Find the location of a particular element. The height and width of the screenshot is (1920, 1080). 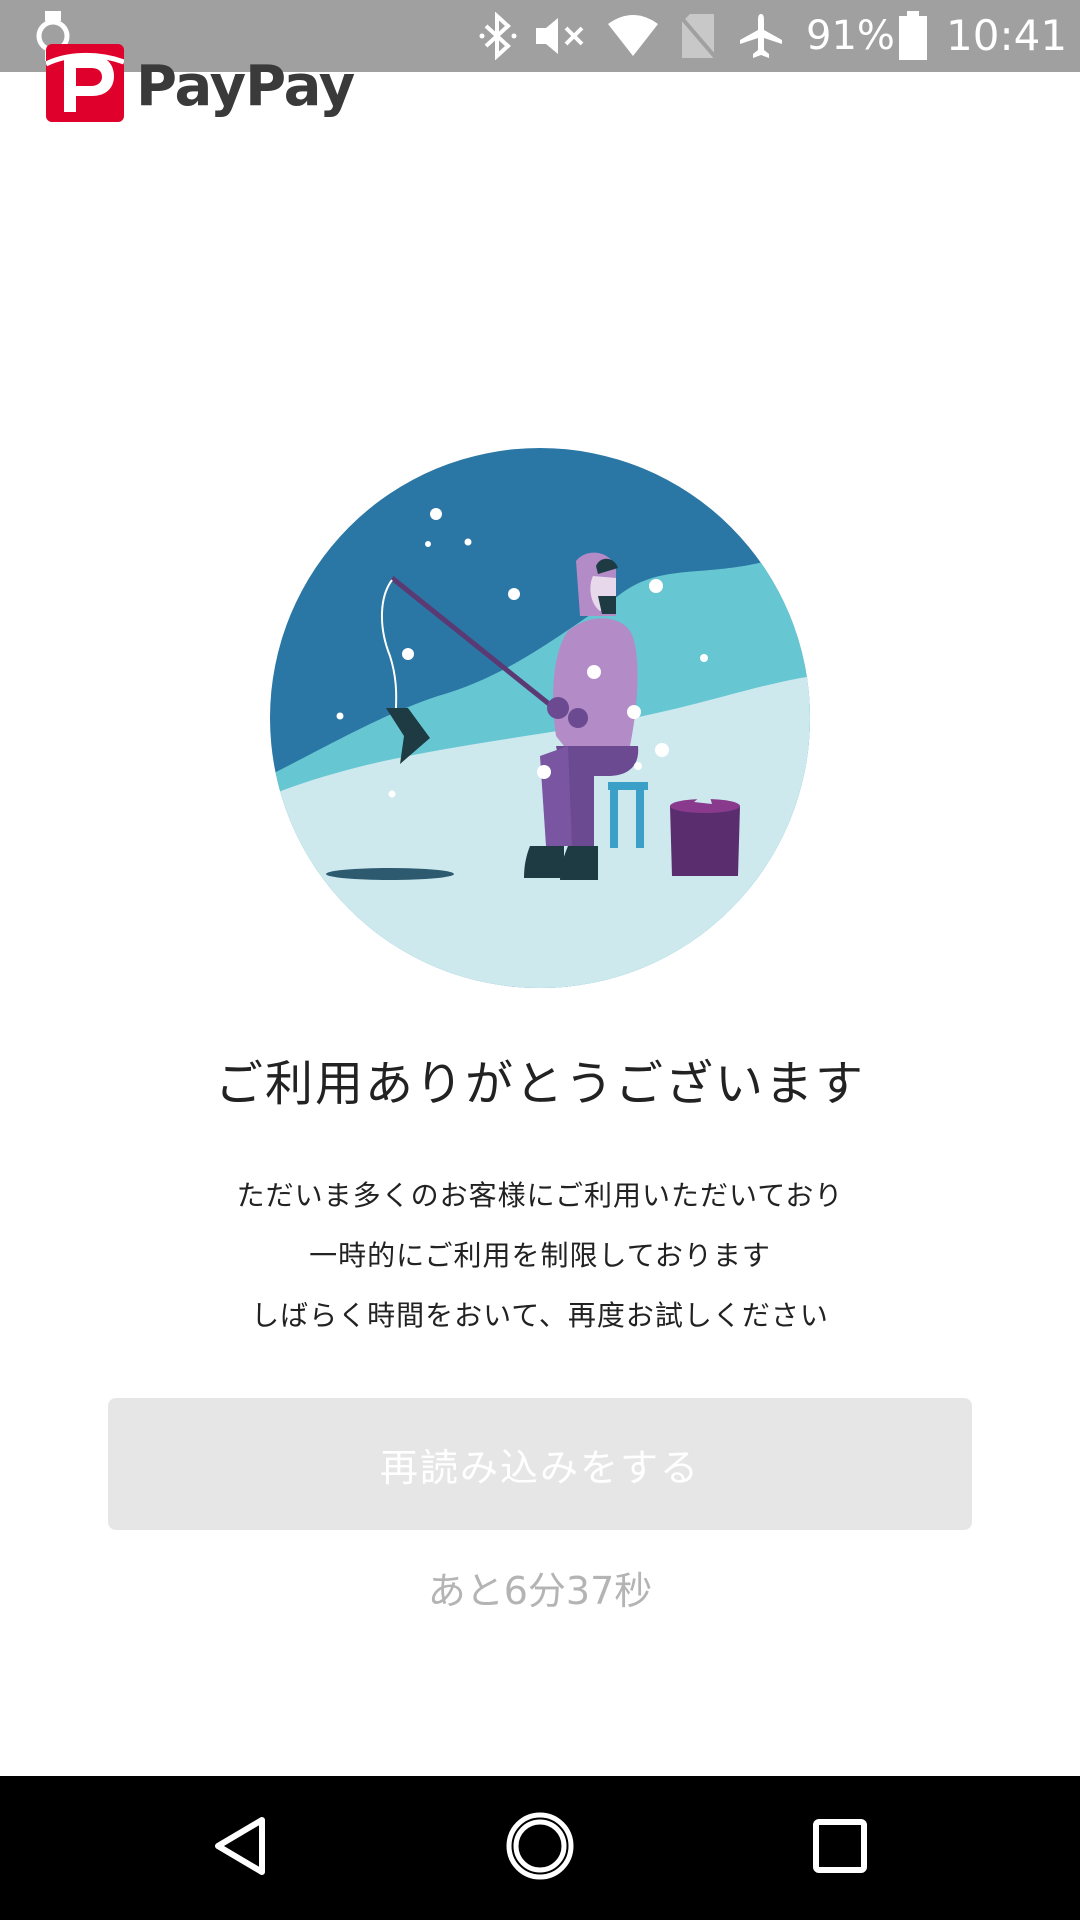

airplane-icon is located at coordinates (761, 36).